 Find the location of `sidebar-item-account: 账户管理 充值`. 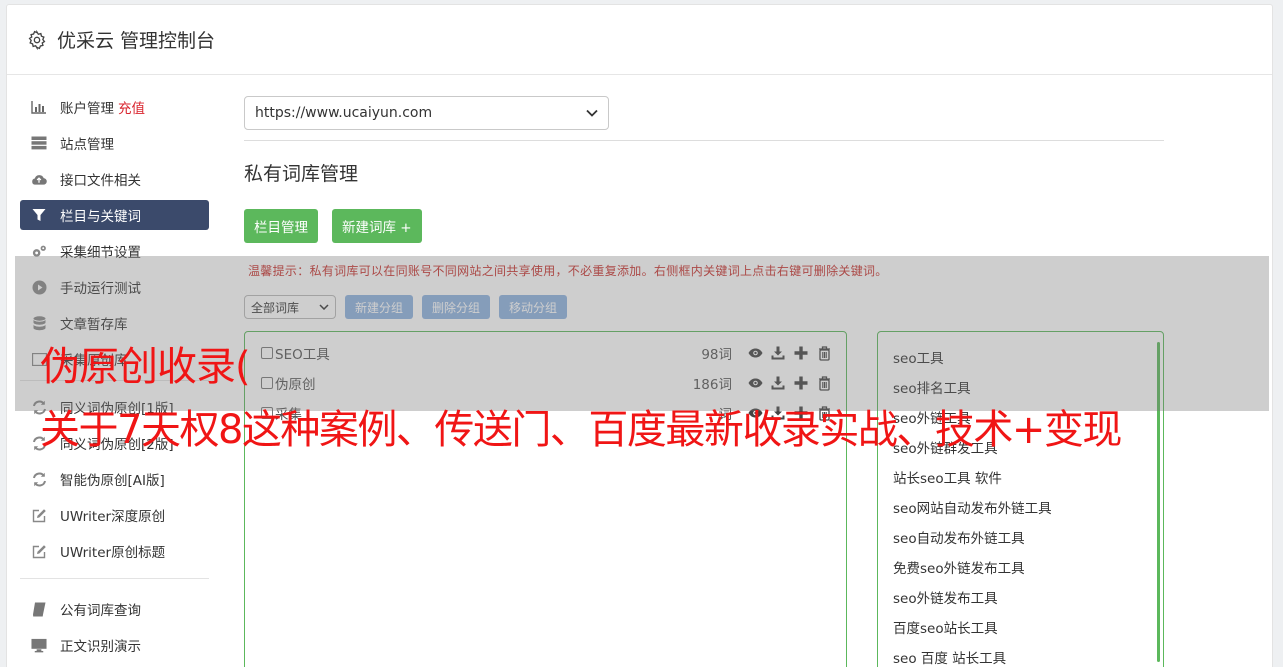

sidebar-item-account: 账户管理 充值 is located at coordinates (114, 107).